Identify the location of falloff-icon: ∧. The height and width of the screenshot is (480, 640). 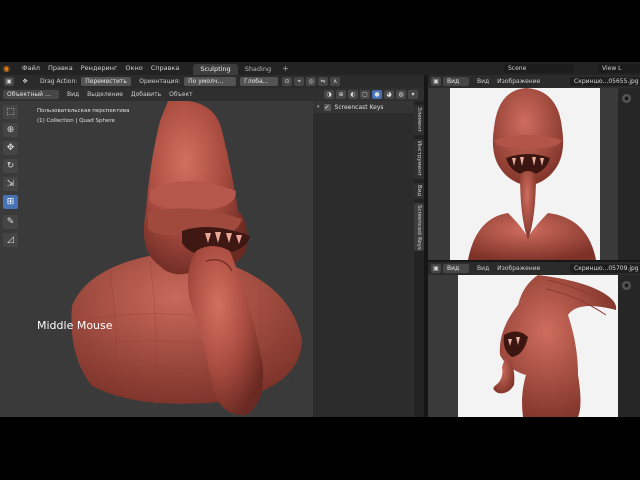
(335, 81).